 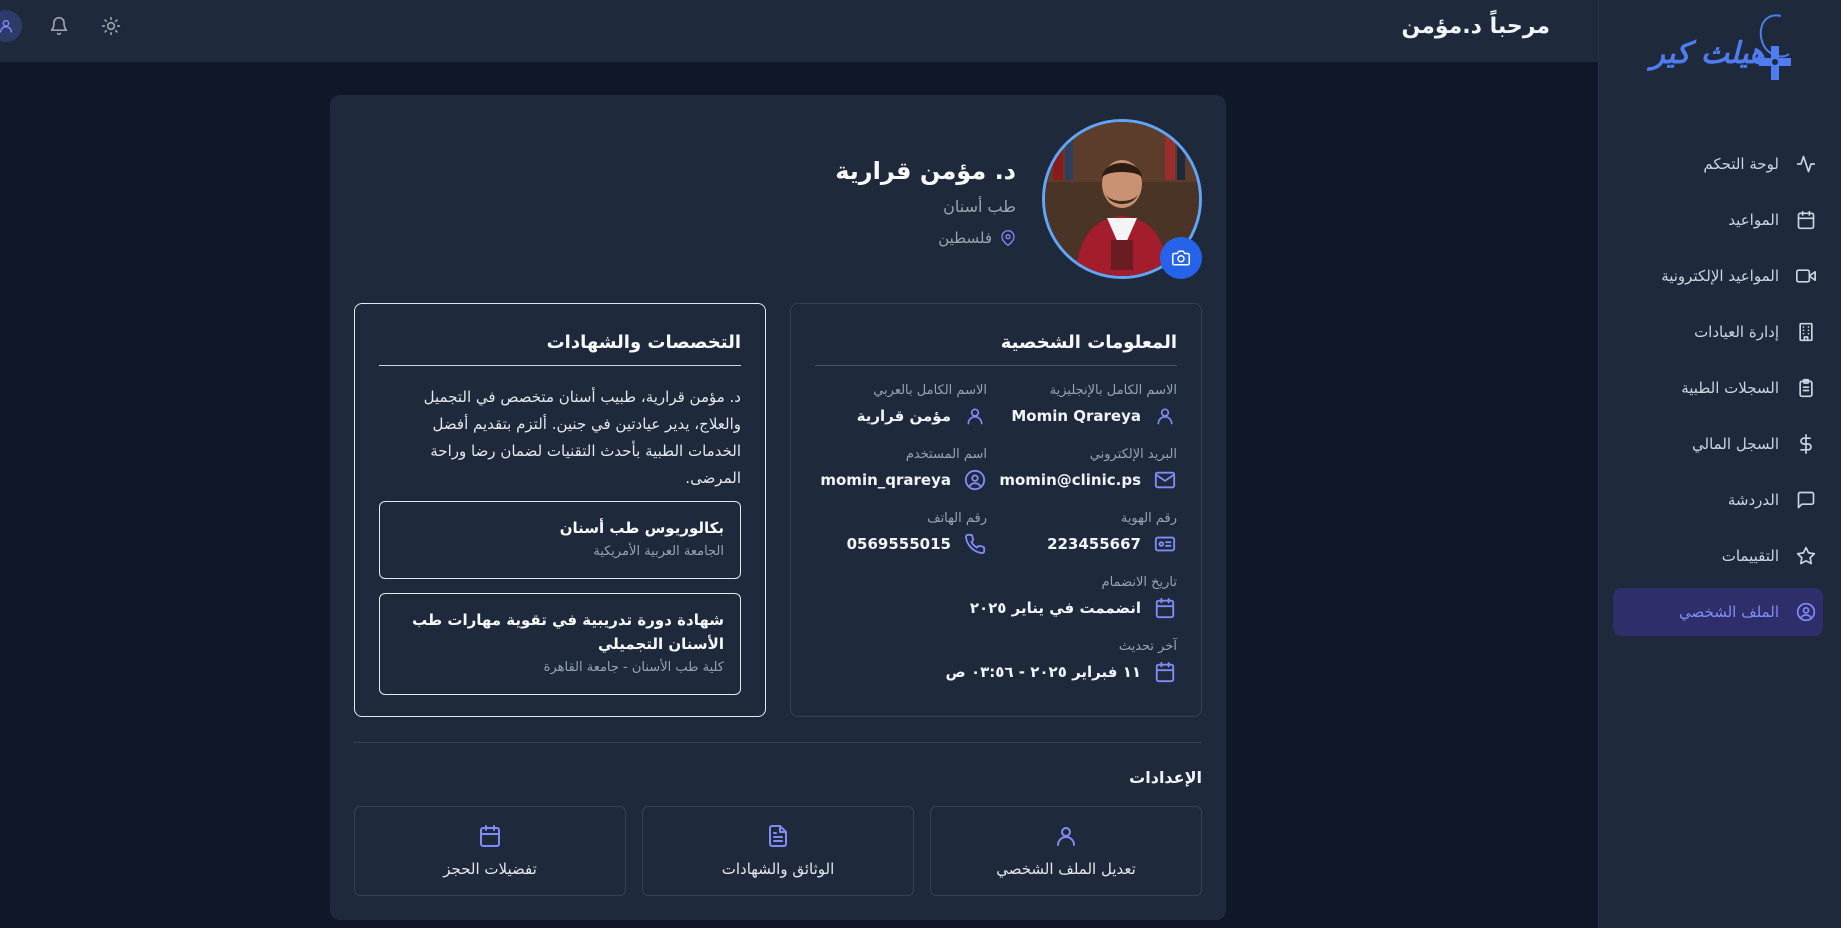 I want to click on sidebar-item-online-appointments: المواعيد الإلكترونية, so click(x=1718, y=276).